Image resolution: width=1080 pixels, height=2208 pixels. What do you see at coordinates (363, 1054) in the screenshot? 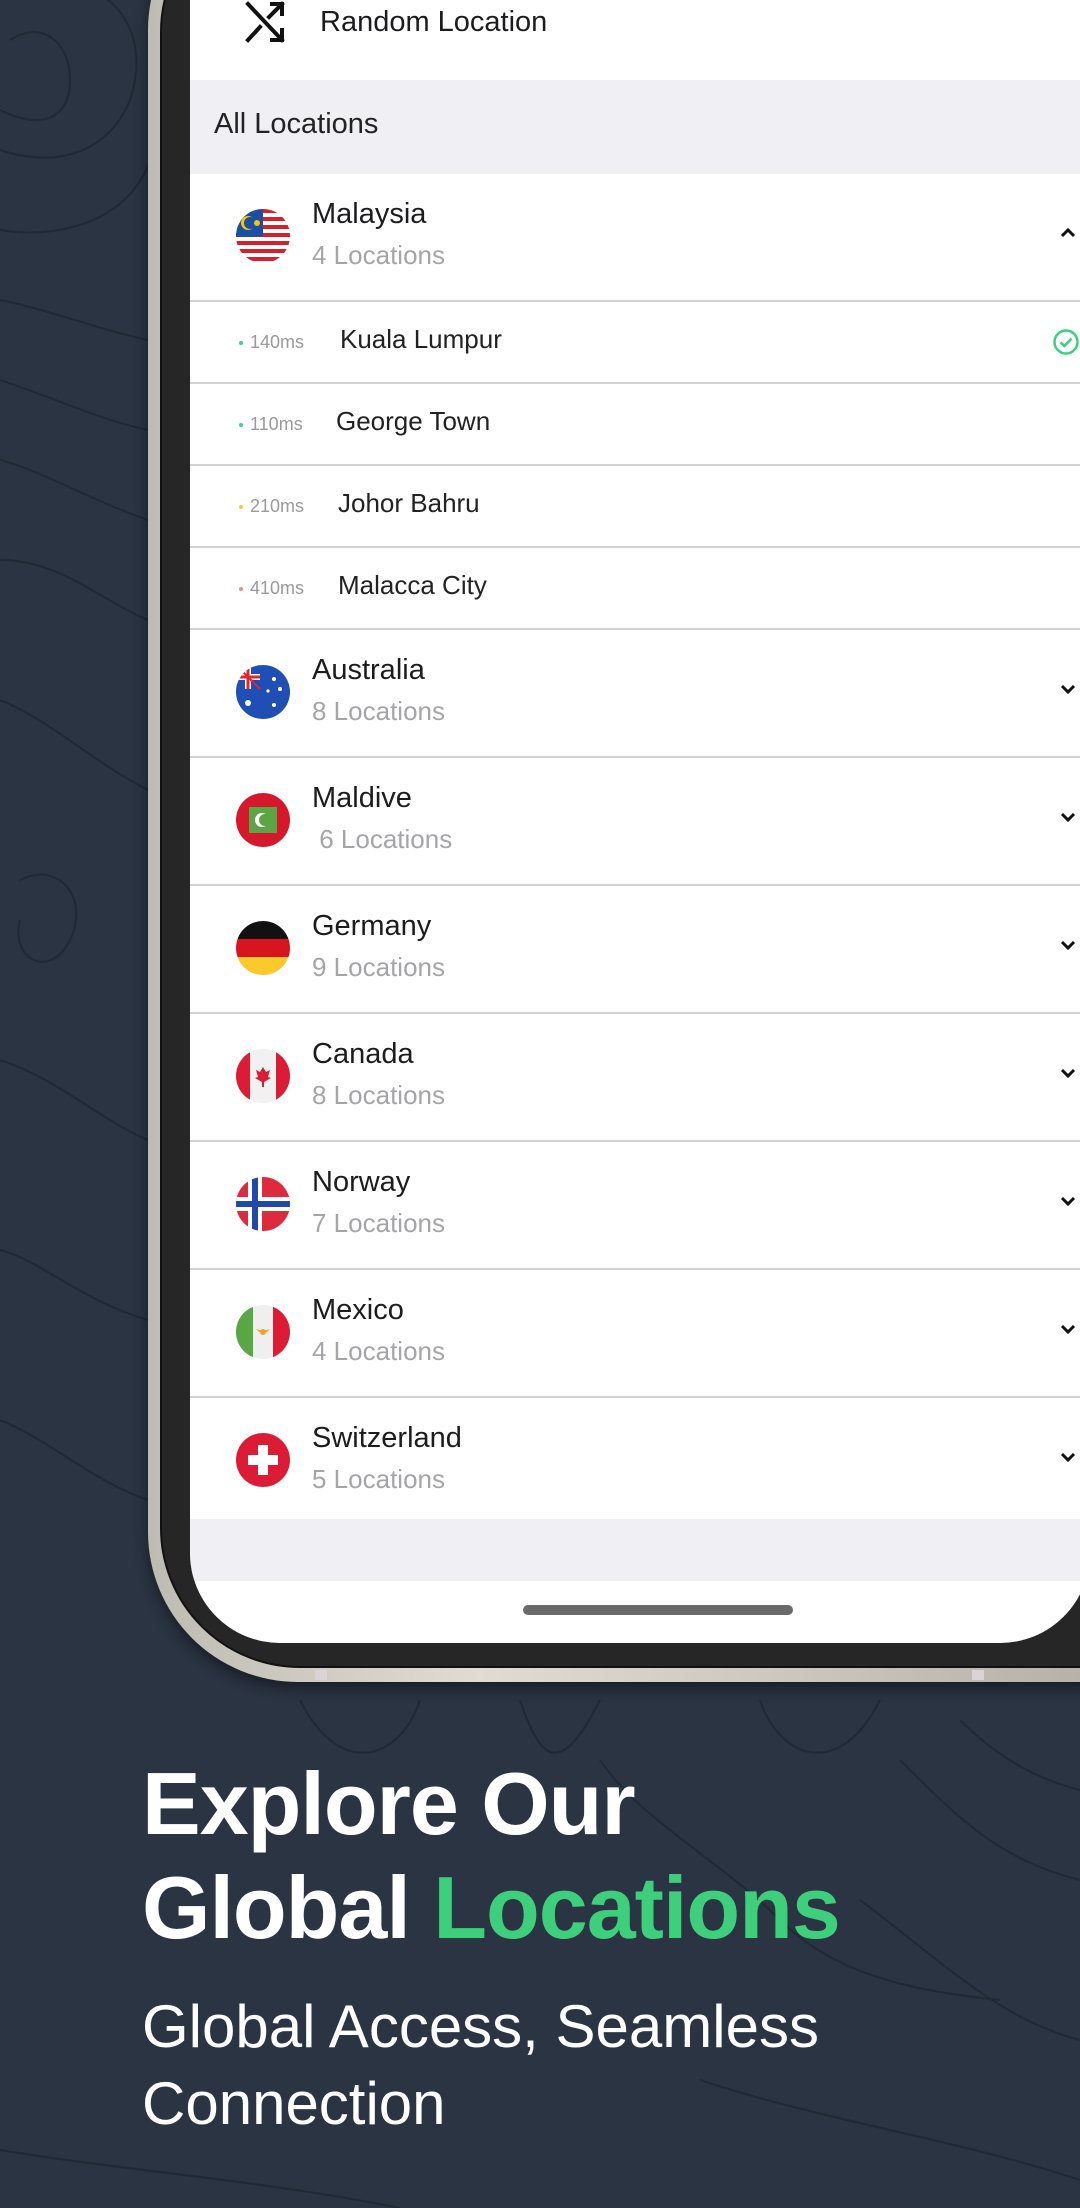
I see `country-name: Canada` at bounding box center [363, 1054].